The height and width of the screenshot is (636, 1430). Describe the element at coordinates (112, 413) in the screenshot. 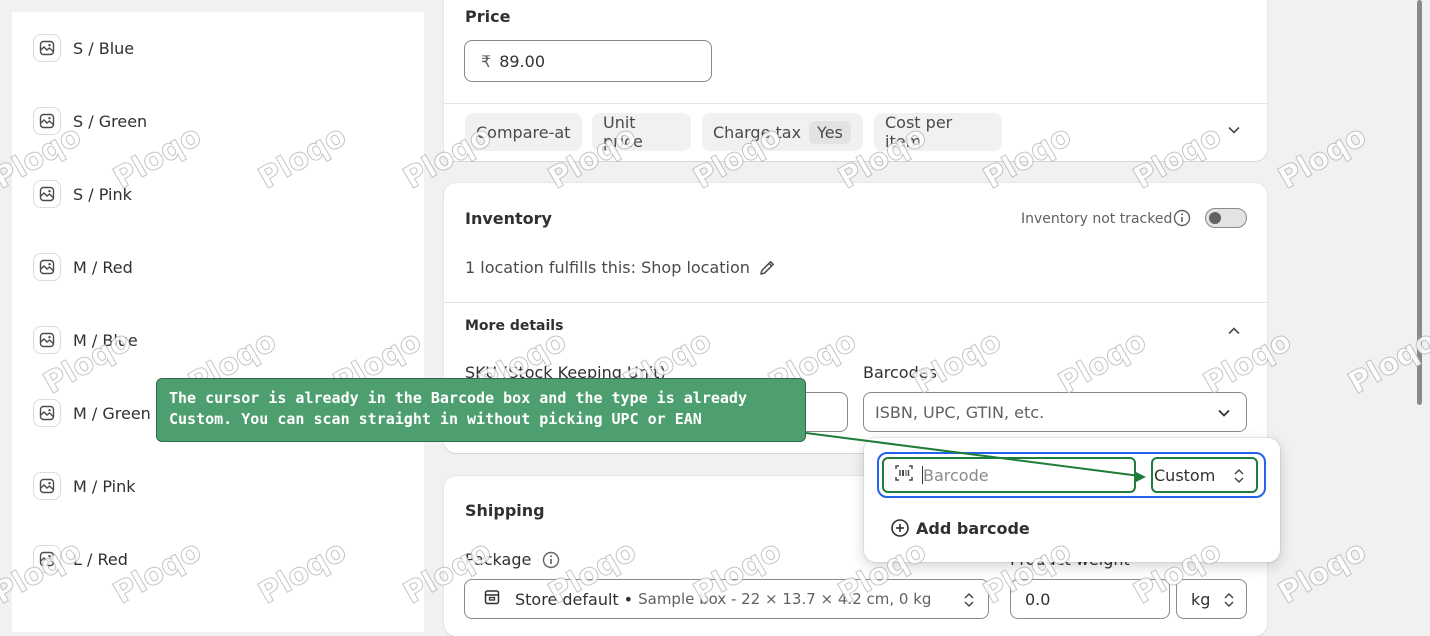

I see `variant-label: M / Green` at that location.